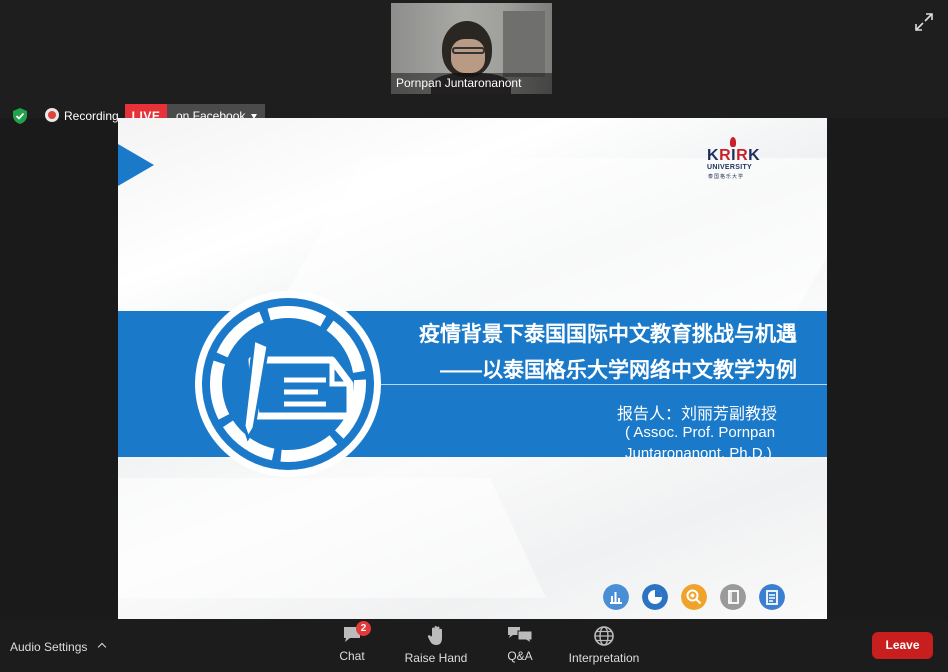  I want to click on globe-icon, so click(604, 636).